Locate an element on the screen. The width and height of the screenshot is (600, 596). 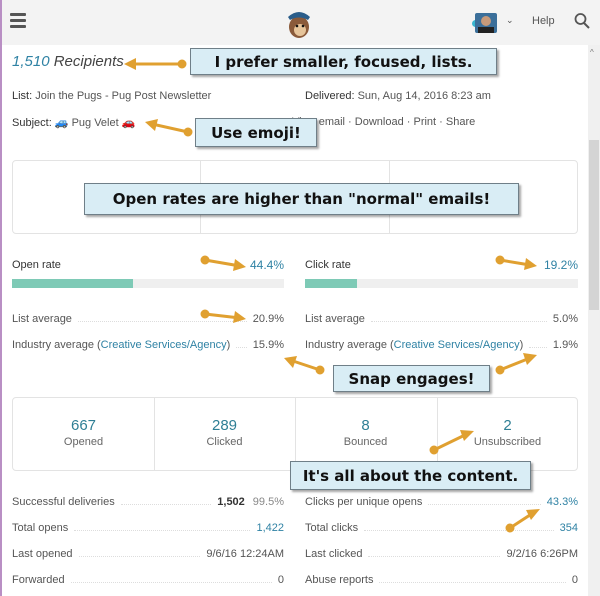
callout-emoji: Use emoji! is located at coordinates (256, 132).